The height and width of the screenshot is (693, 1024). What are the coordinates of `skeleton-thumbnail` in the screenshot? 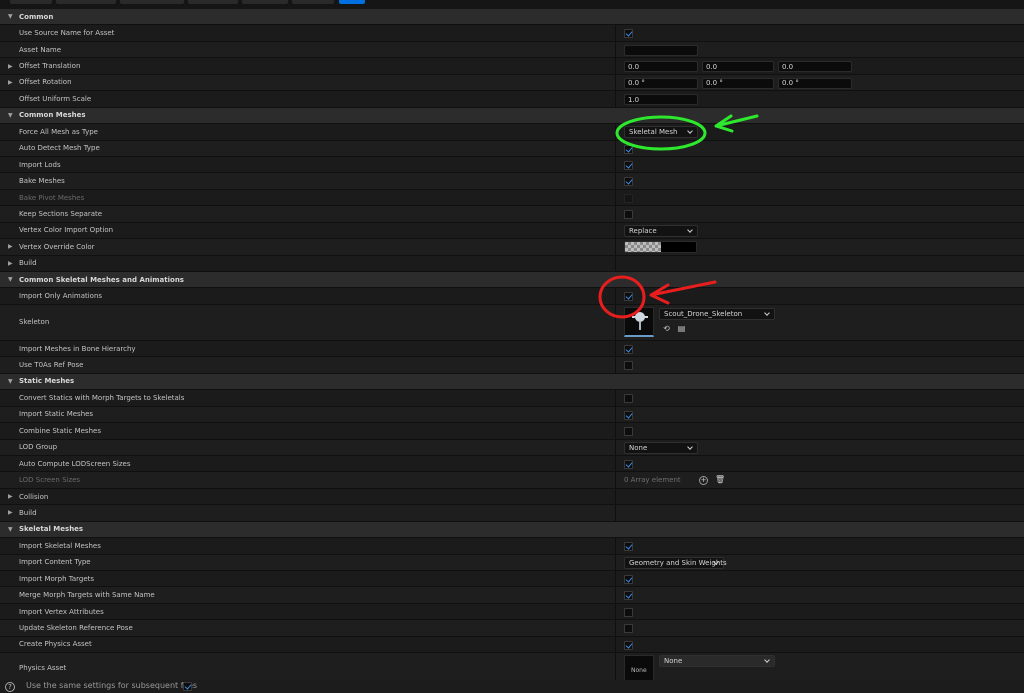 It's located at (639, 321).